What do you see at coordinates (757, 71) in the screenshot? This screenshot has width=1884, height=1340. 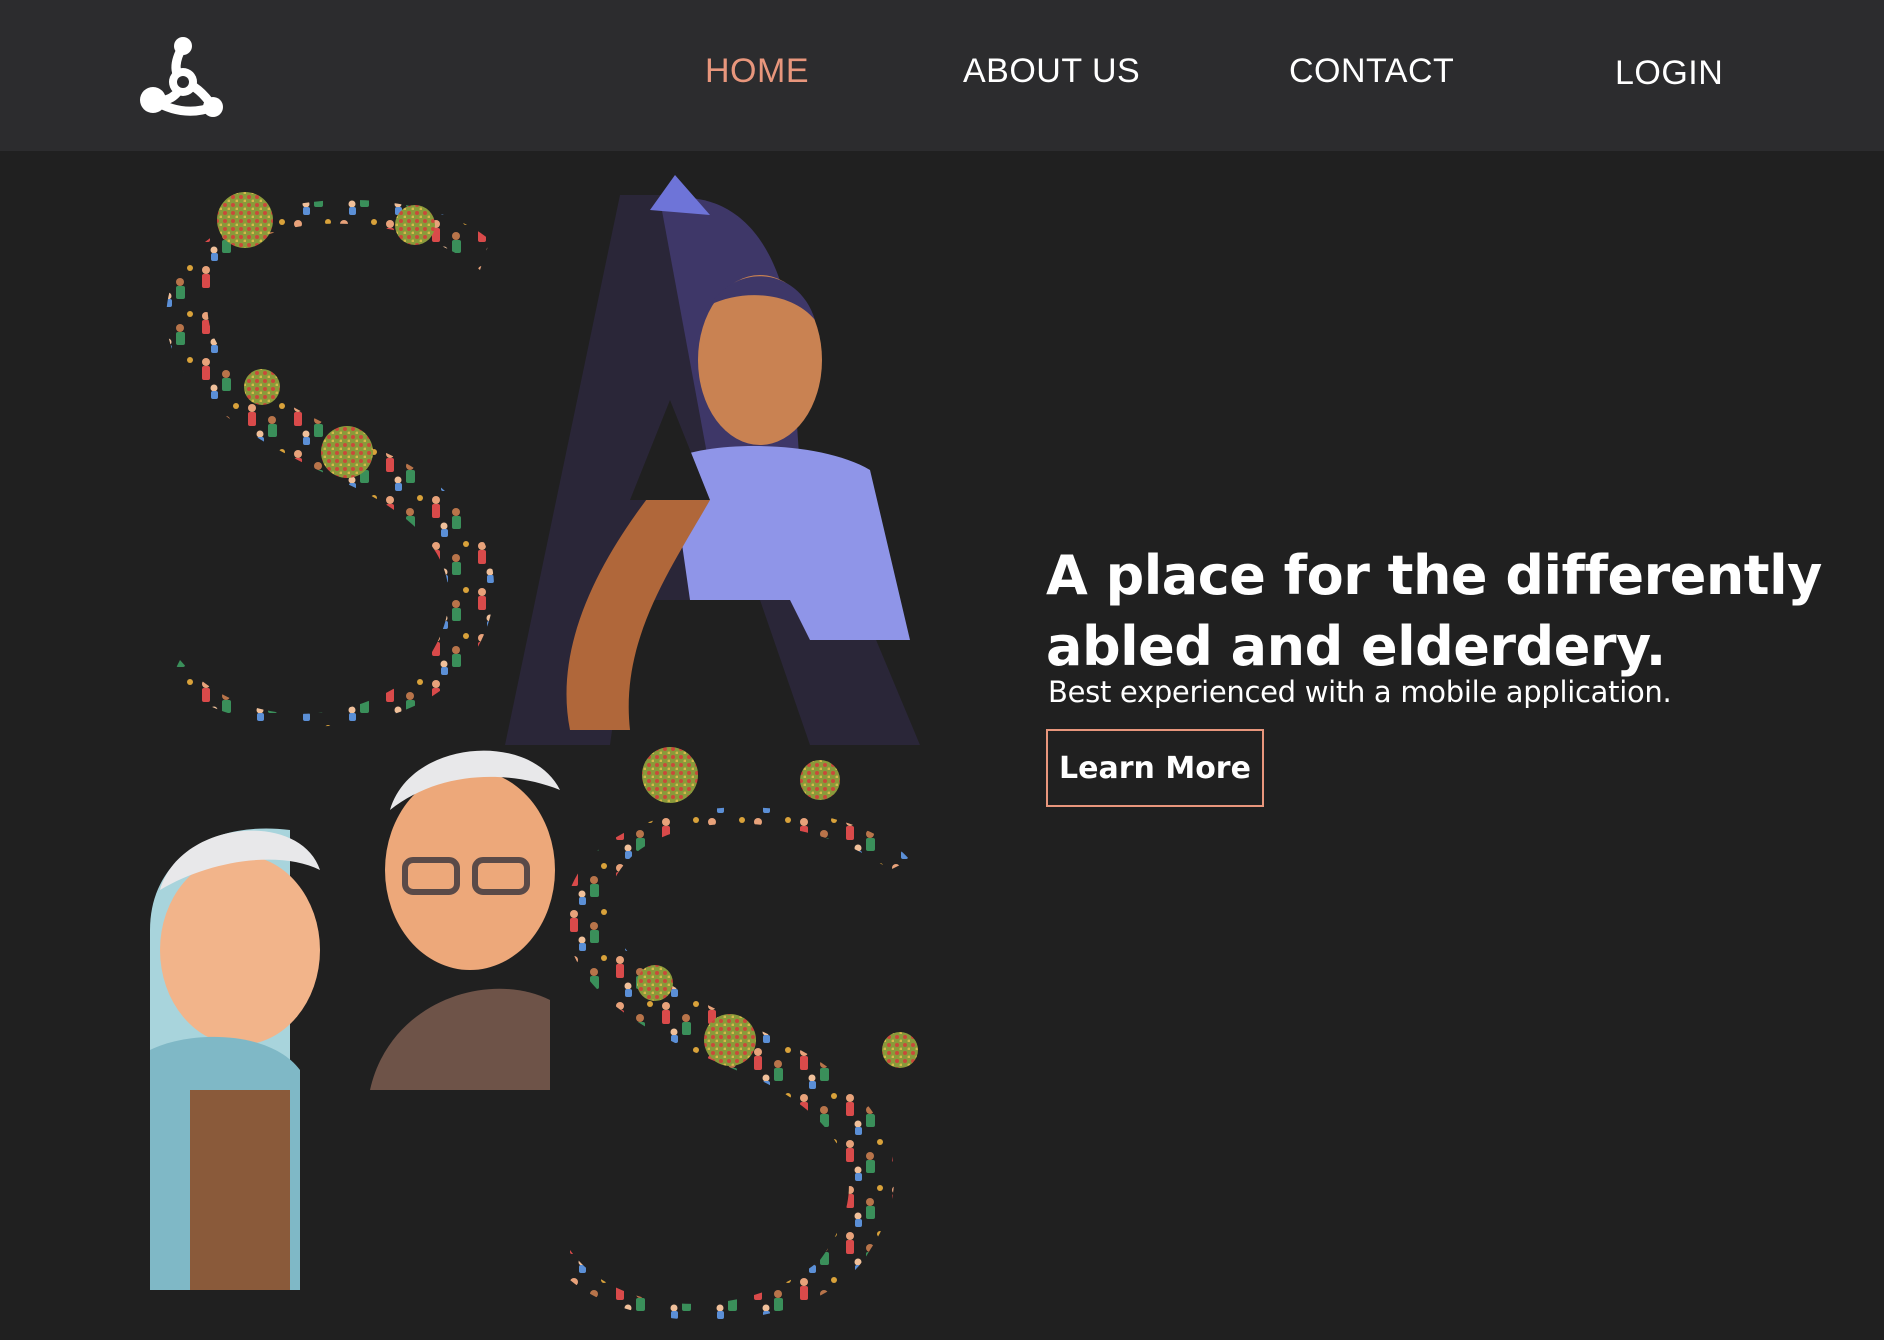 I see `nav-home-link: HOME` at bounding box center [757, 71].